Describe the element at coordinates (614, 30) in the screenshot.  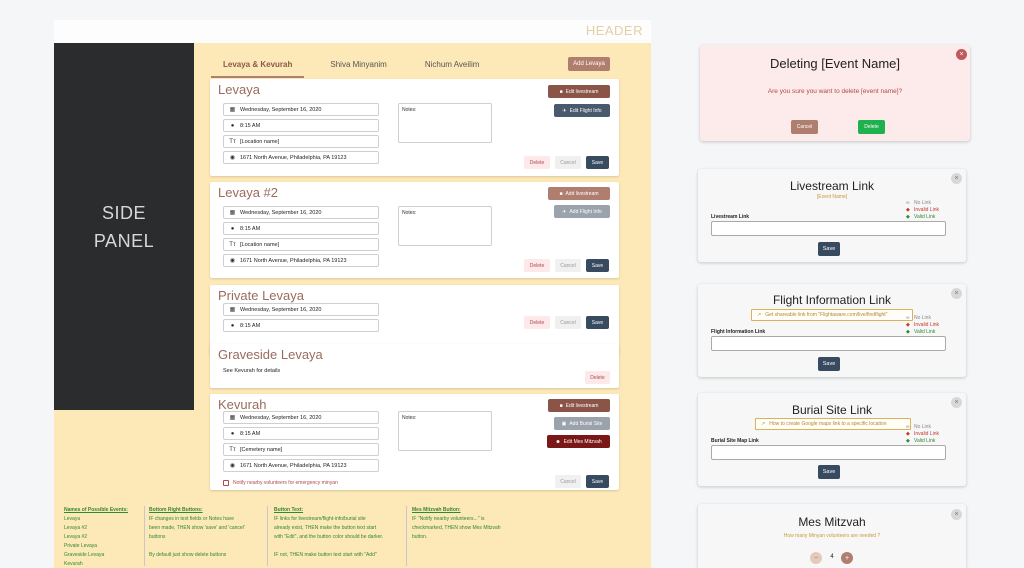
I see `header-title: HEADER` at that location.